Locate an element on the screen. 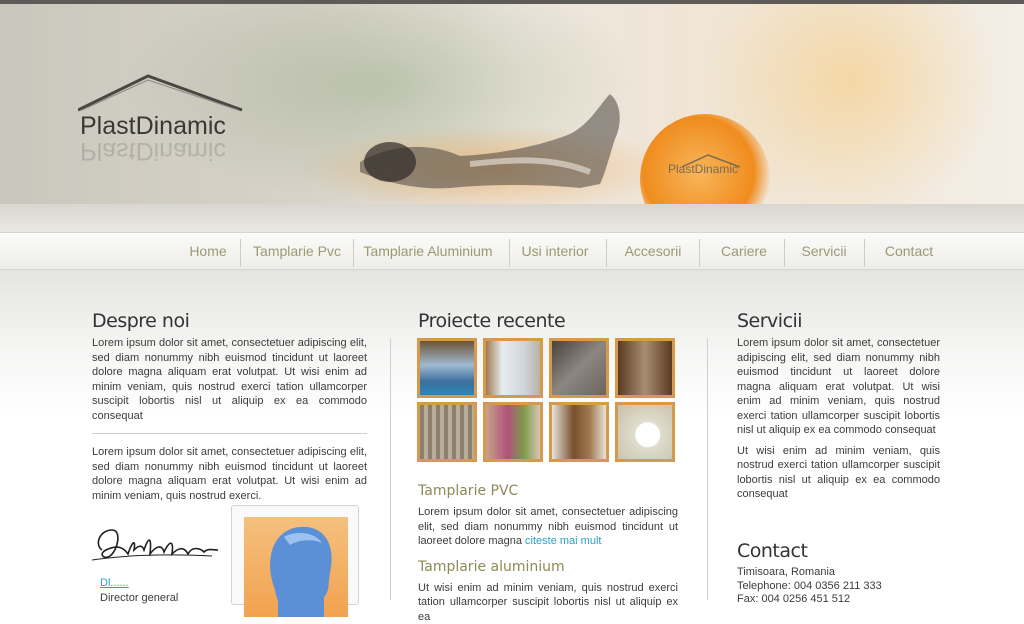 This screenshot has height=624, width=1024. nav-cariere: Cariere is located at coordinates (744, 251).